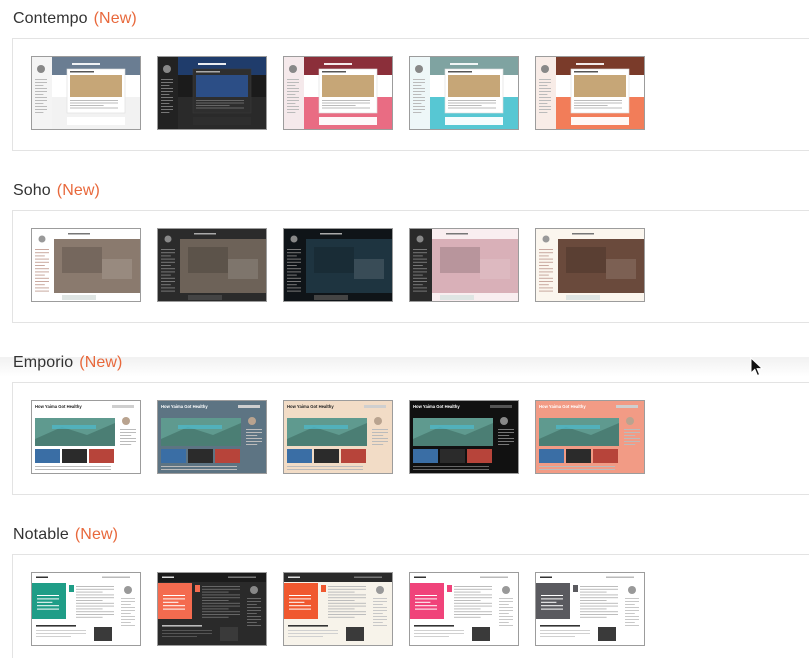  I want to click on theme-thumbnail-soho-light, so click(86, 265).